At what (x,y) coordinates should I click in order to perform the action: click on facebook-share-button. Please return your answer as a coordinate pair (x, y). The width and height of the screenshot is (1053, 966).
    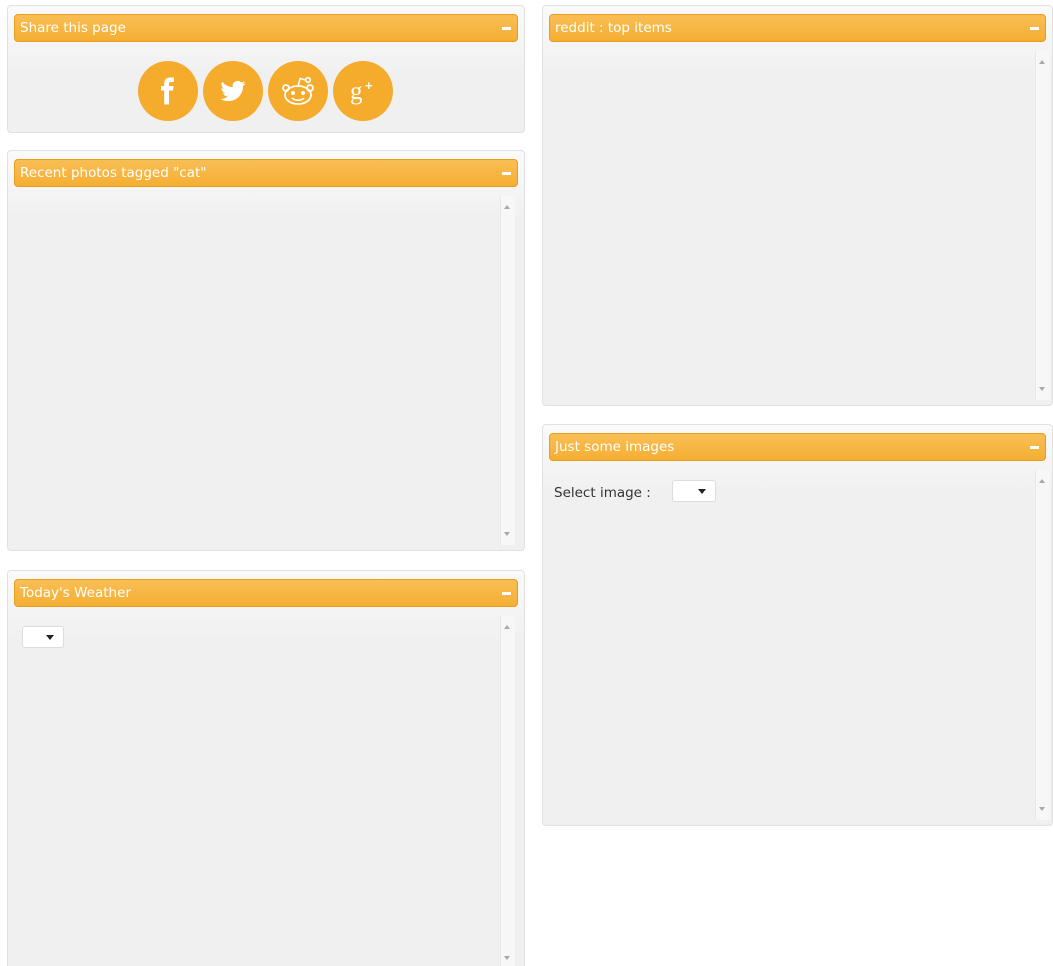
    Looking at the image, I should click on (168, 91).